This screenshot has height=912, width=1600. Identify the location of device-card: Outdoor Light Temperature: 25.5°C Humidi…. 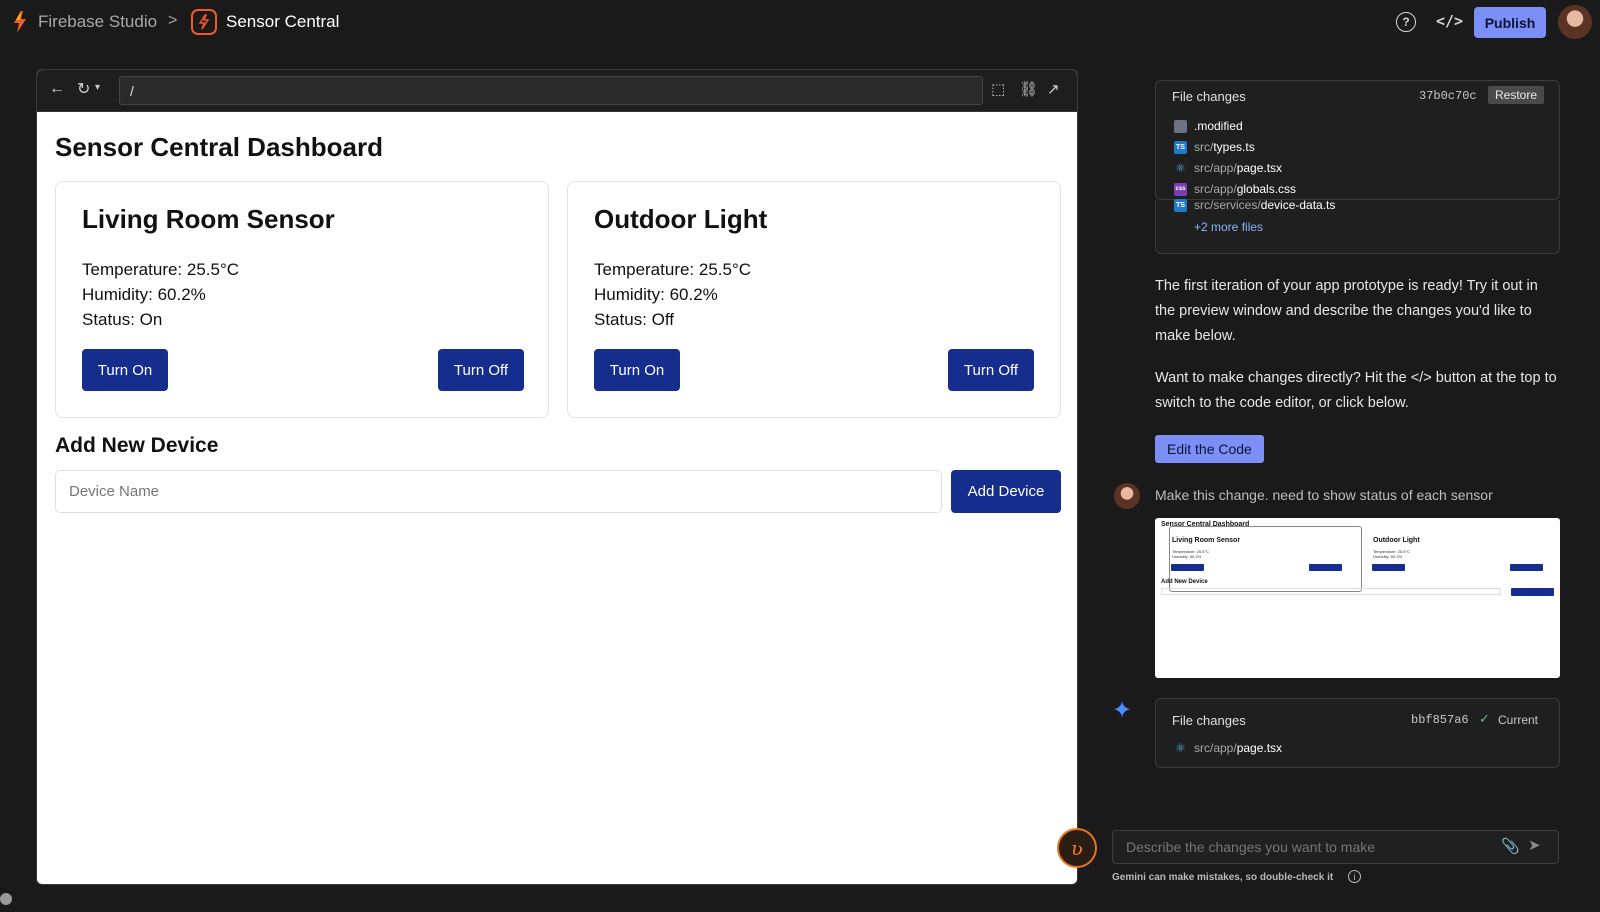
(814, 299).